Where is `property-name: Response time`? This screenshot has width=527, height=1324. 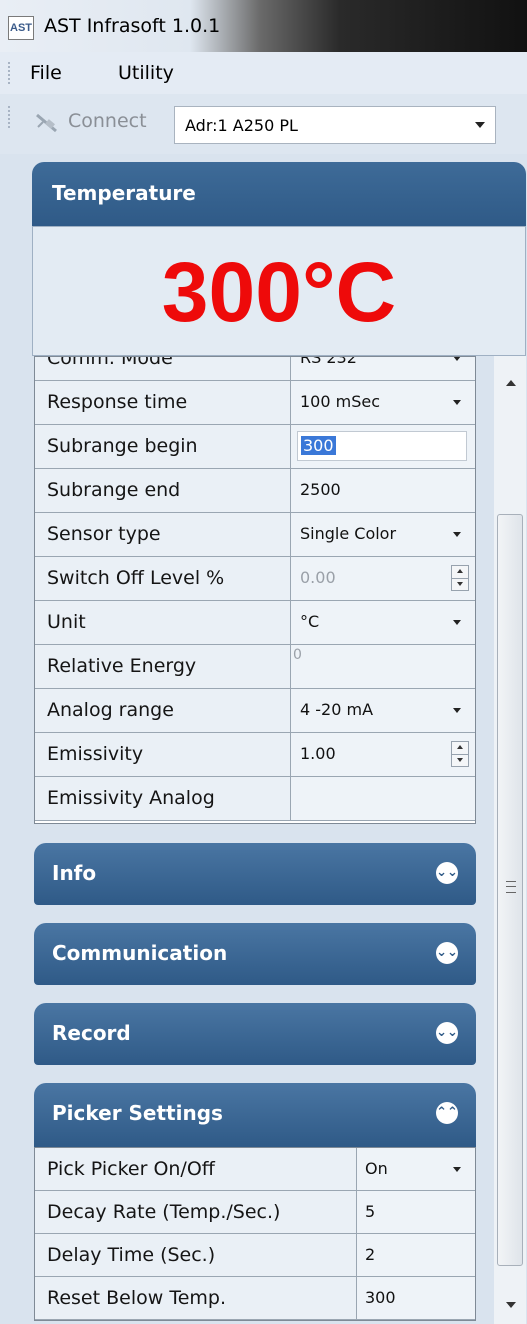
property-name: Response time is located at coordinates (163, 402).